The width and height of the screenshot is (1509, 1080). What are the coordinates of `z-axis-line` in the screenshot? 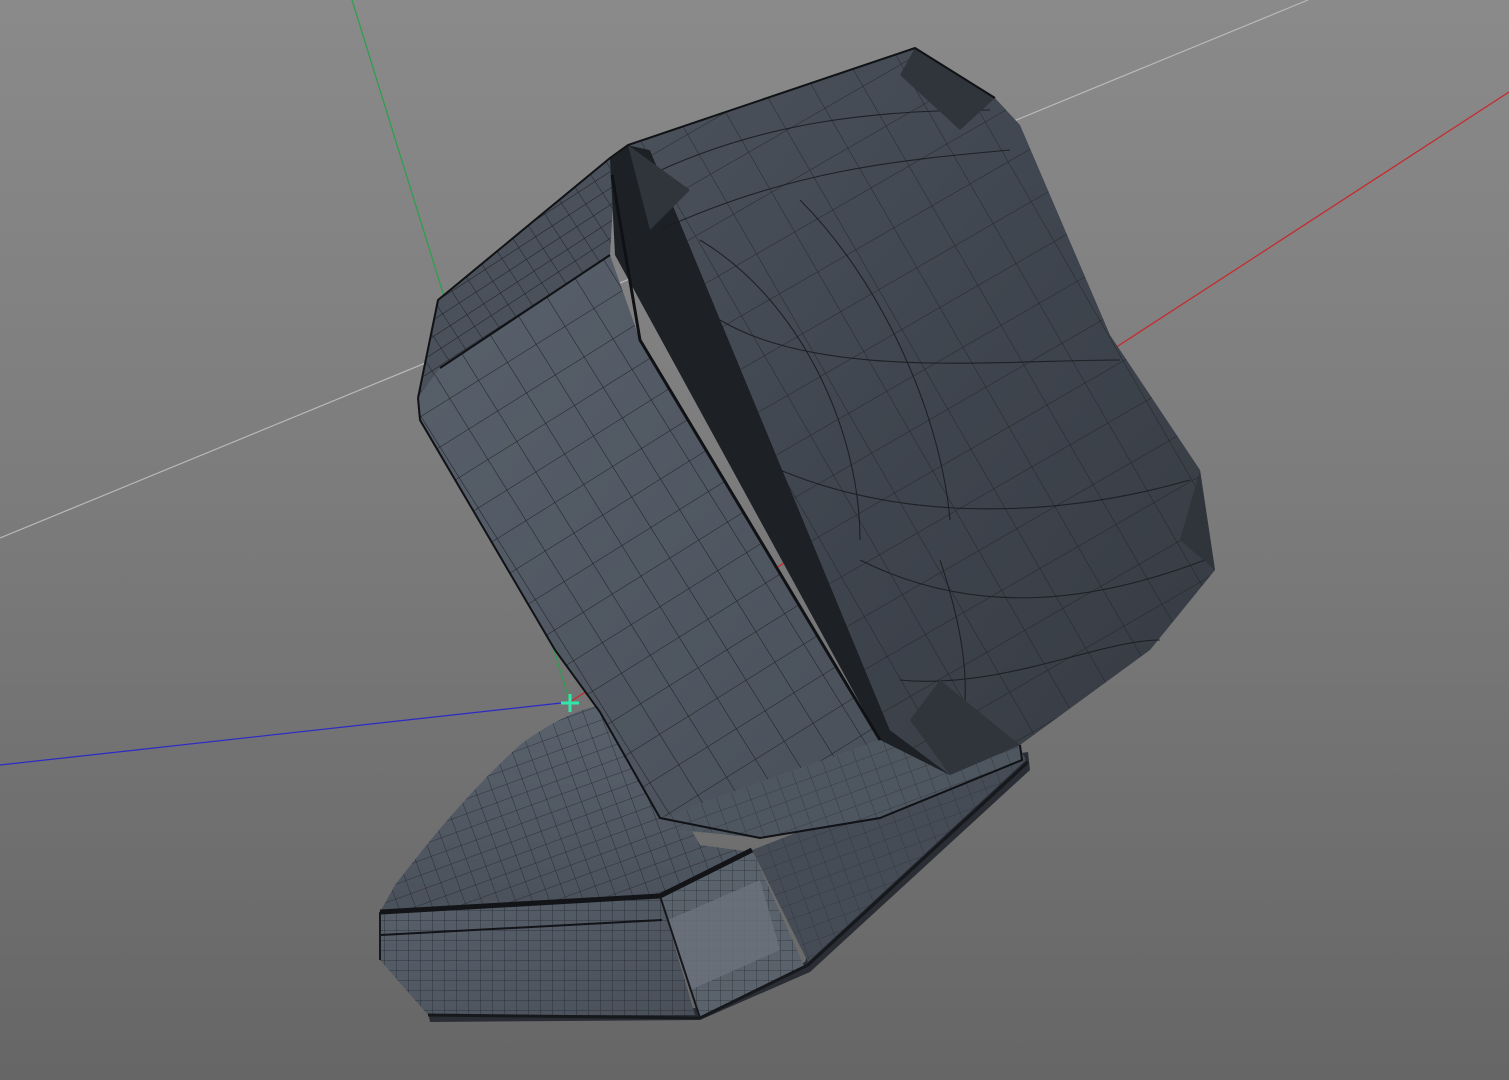 It's located at (285, 733).